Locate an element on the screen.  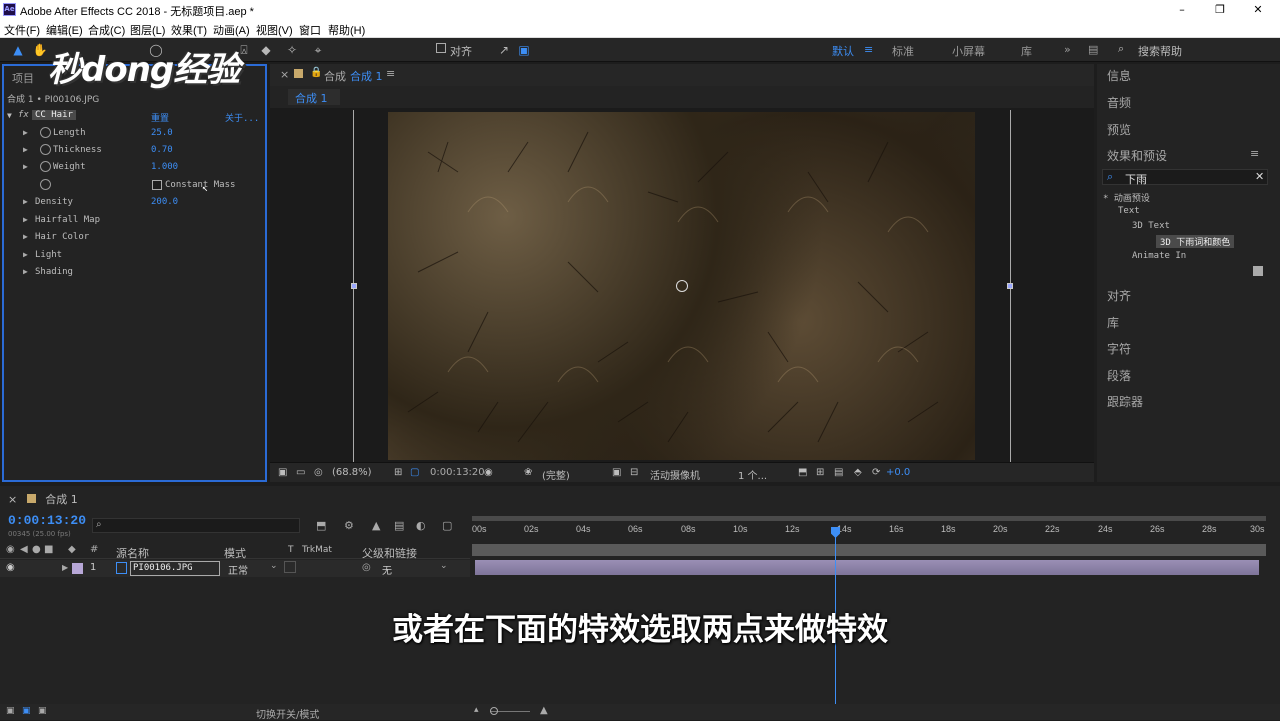
resize-handle-left is located at coordinates (354, 286).